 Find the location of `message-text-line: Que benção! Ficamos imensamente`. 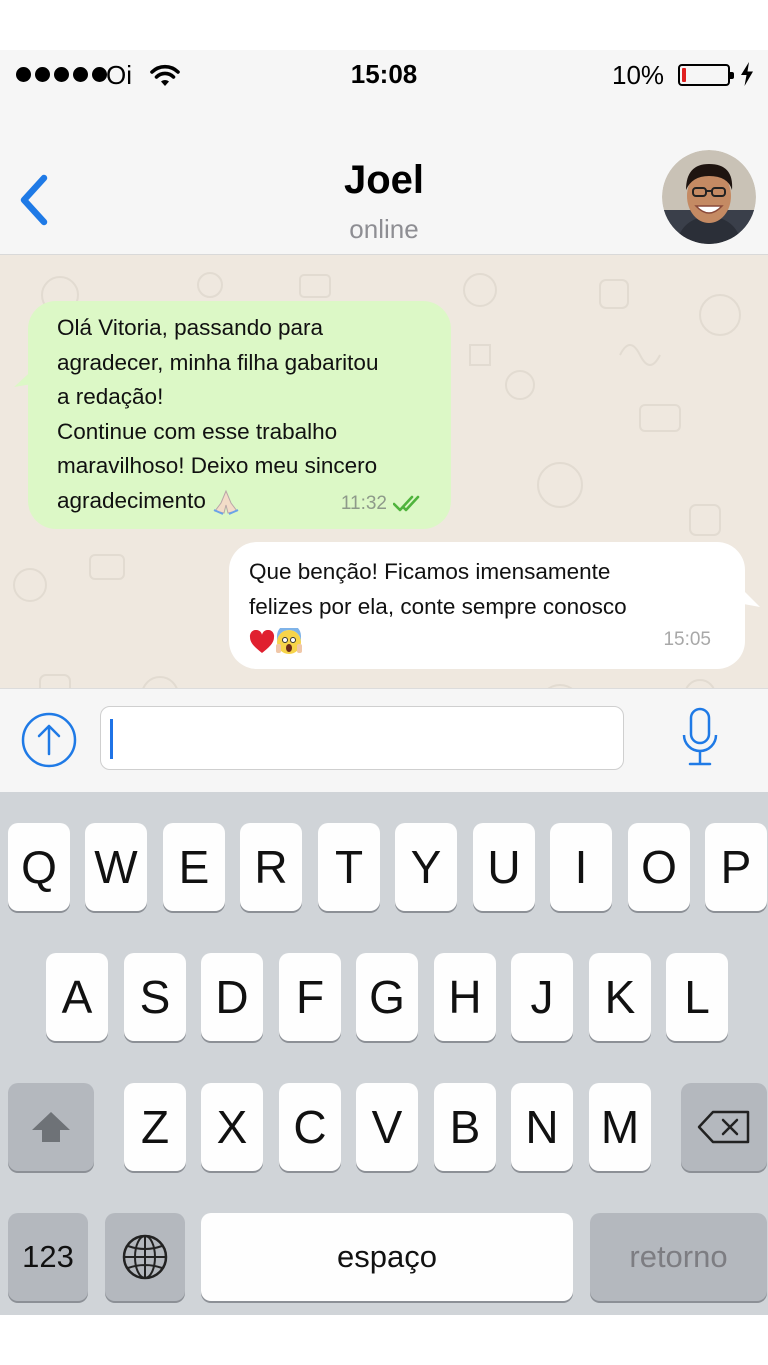

message-text-line: Que benção! Ficamos imensamente is located at coordinates (430, 571).